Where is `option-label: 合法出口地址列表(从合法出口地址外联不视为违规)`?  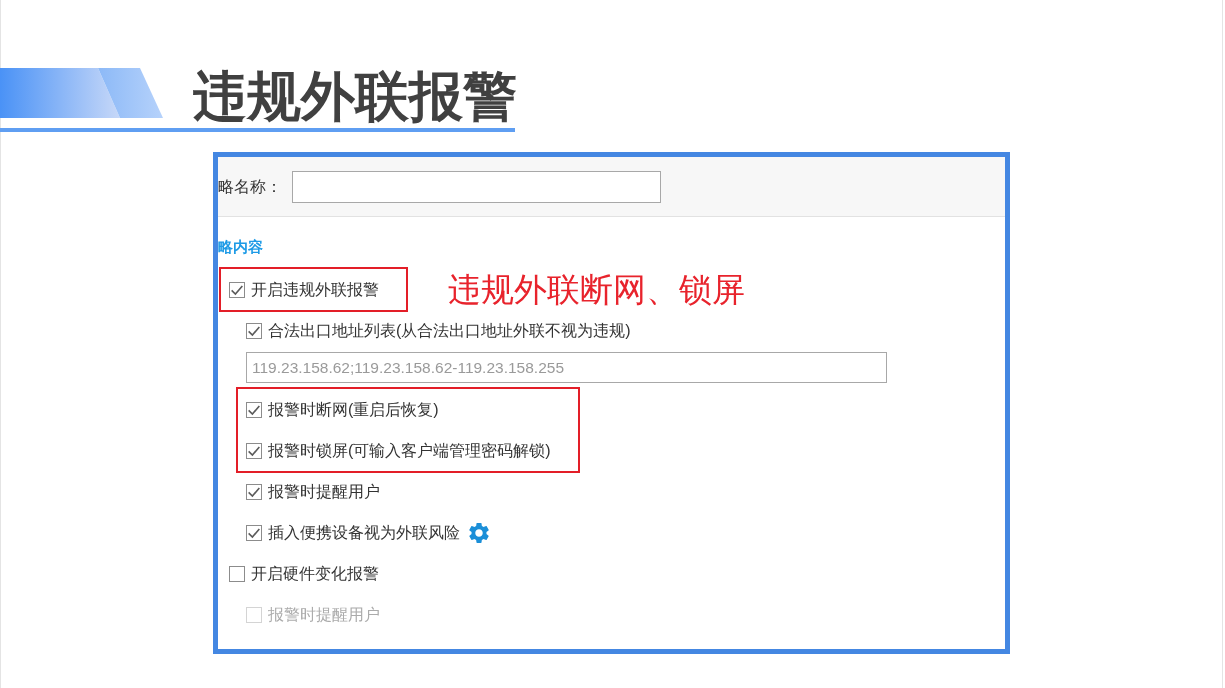 option-label: 合法出口地址列表(从合法出口地址外联不视为违规) is located at coordinates (449, 330).